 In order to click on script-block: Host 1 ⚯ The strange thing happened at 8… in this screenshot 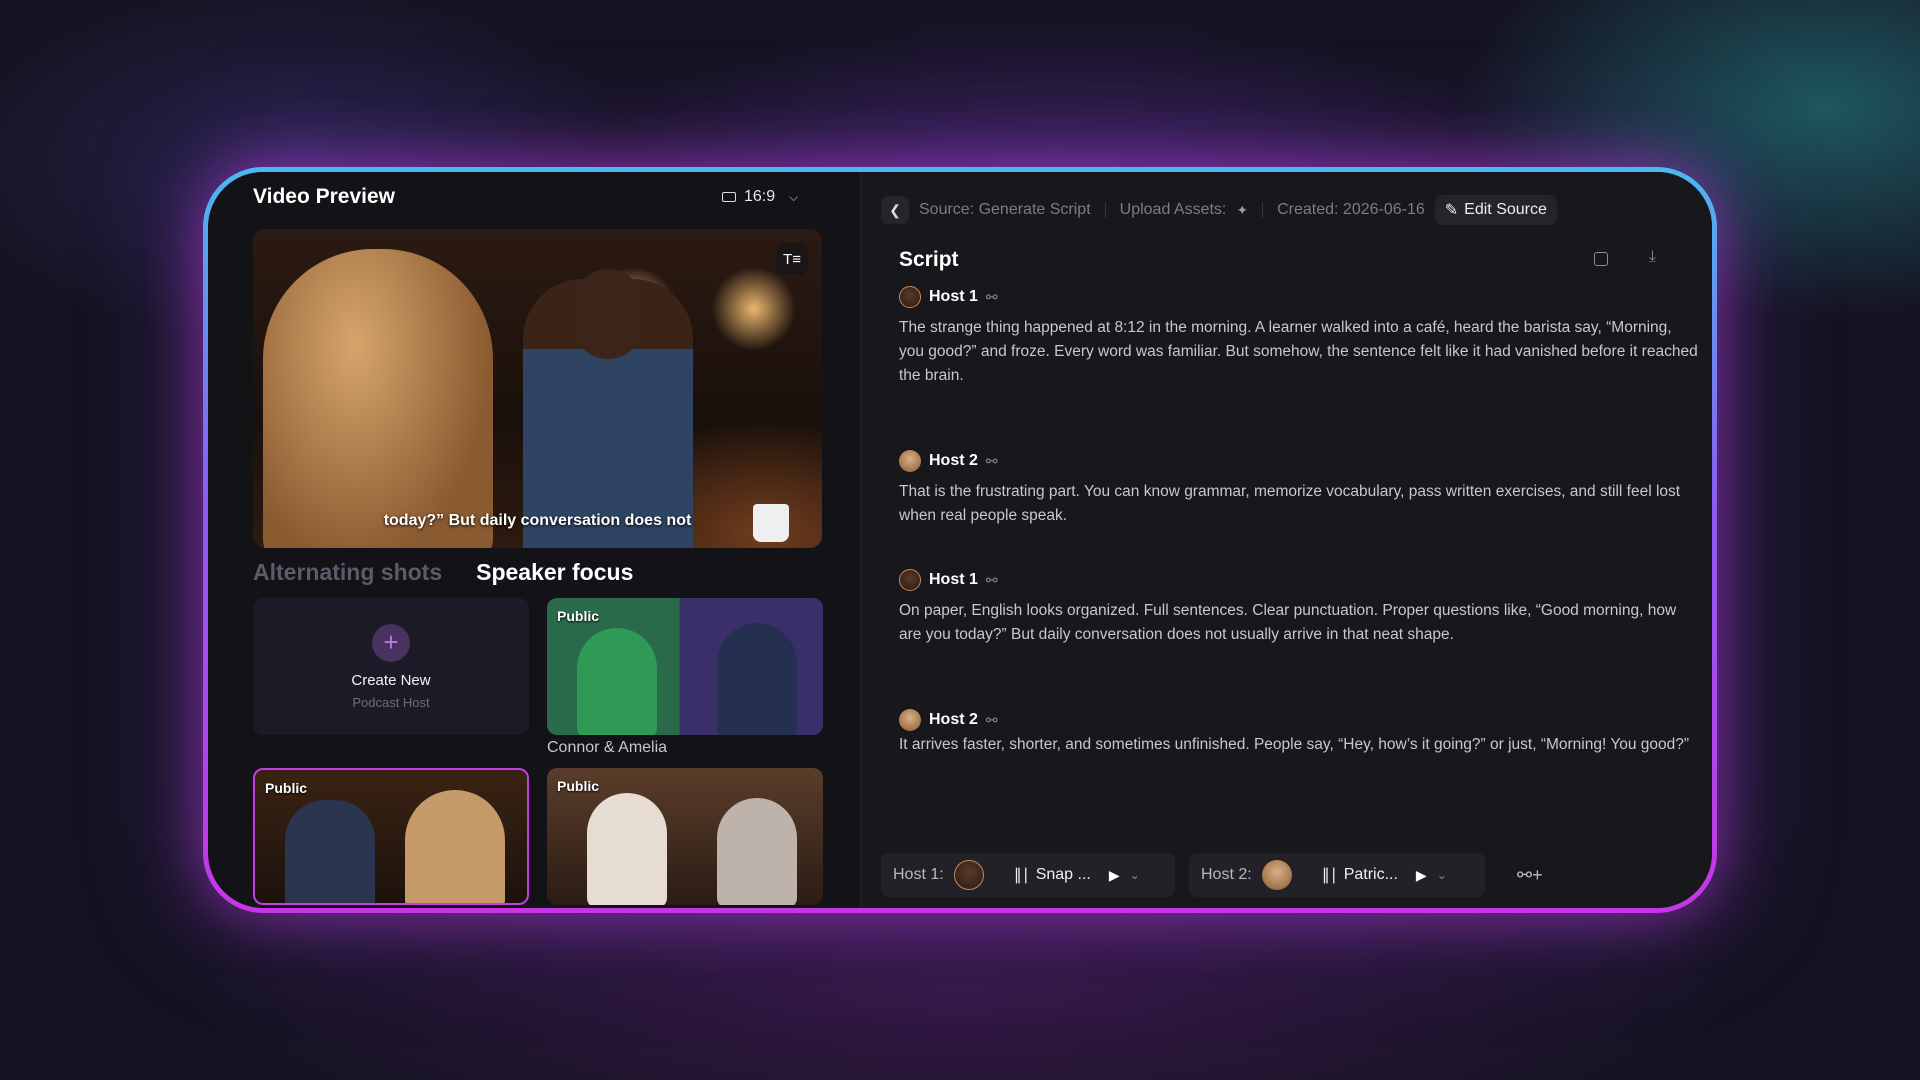, I will do `click(1299, 337)`.